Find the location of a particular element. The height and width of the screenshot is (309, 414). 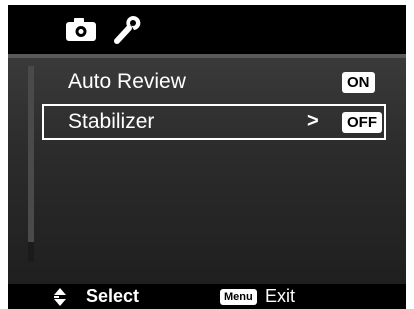

value-badge: ON is located at coordinates (358, 82).